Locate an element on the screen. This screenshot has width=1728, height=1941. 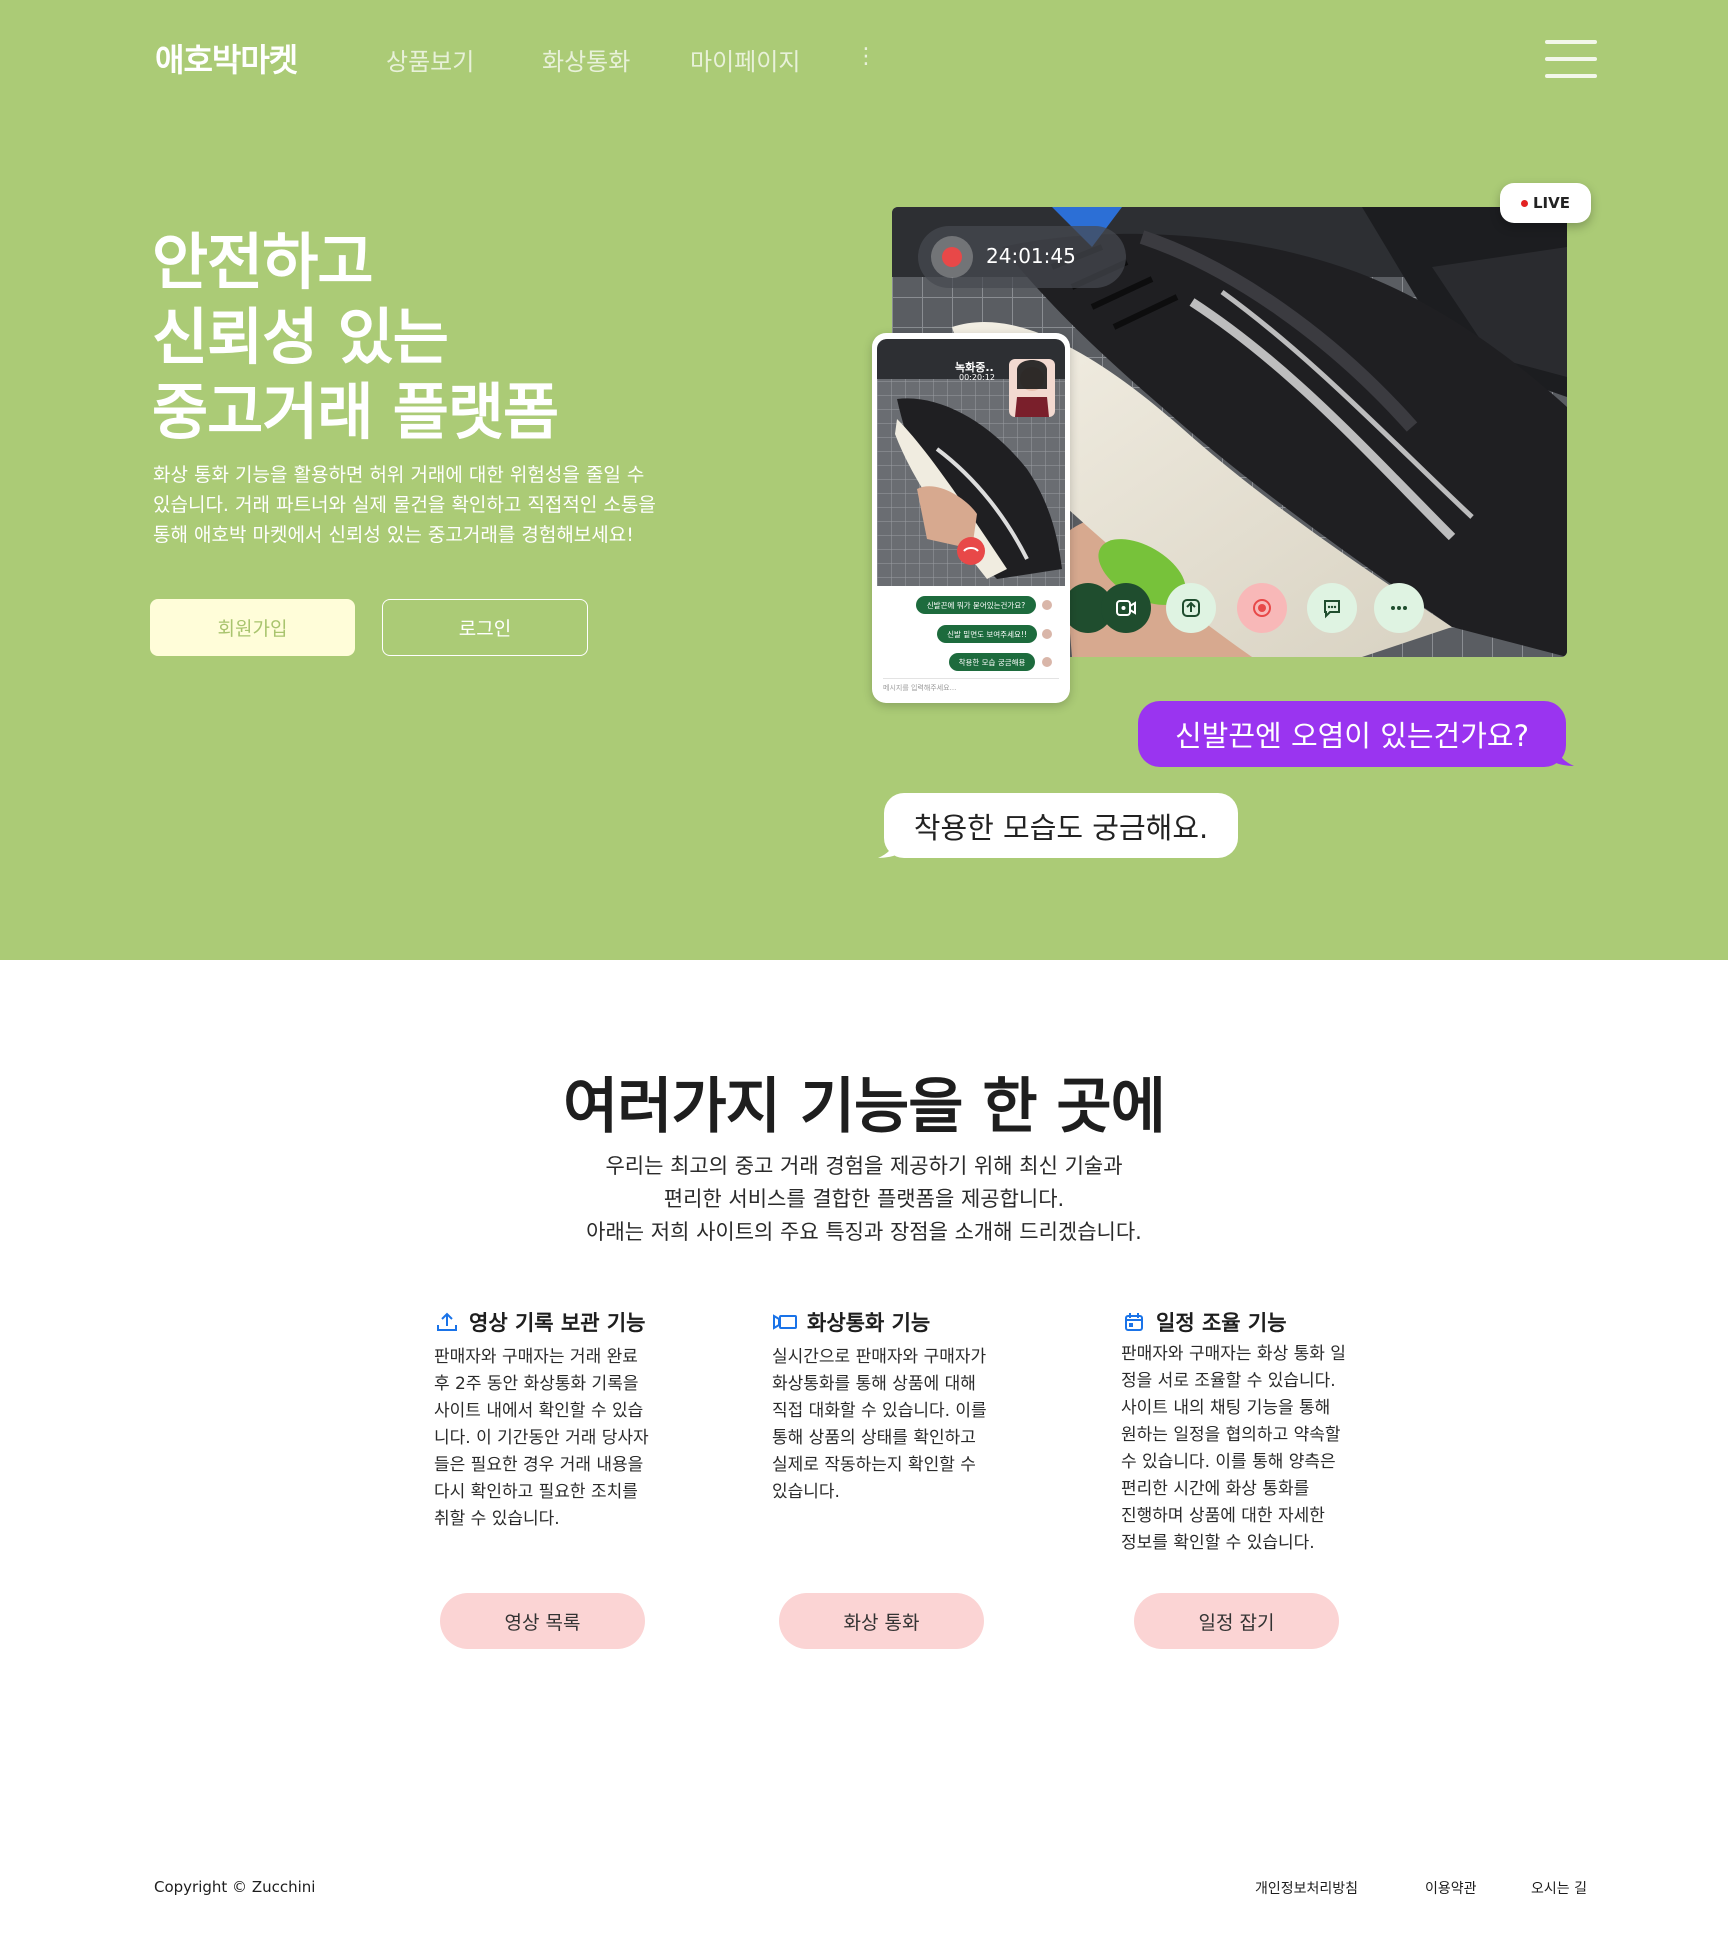
nav-more-icon: ⋮ is located at coordinates (866, 56).